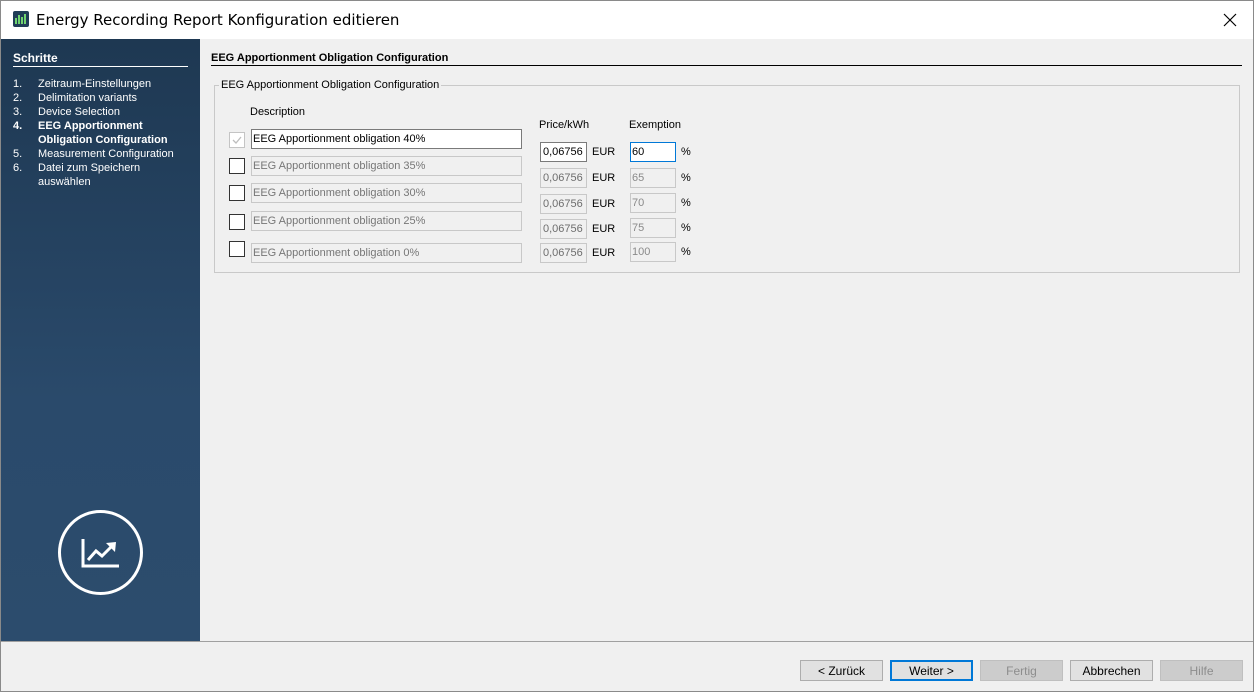 This screenshot has width=1254, height=692. Describe the element at coordinates (21, 19) in the screenshot. I see `app-icon` at that location.